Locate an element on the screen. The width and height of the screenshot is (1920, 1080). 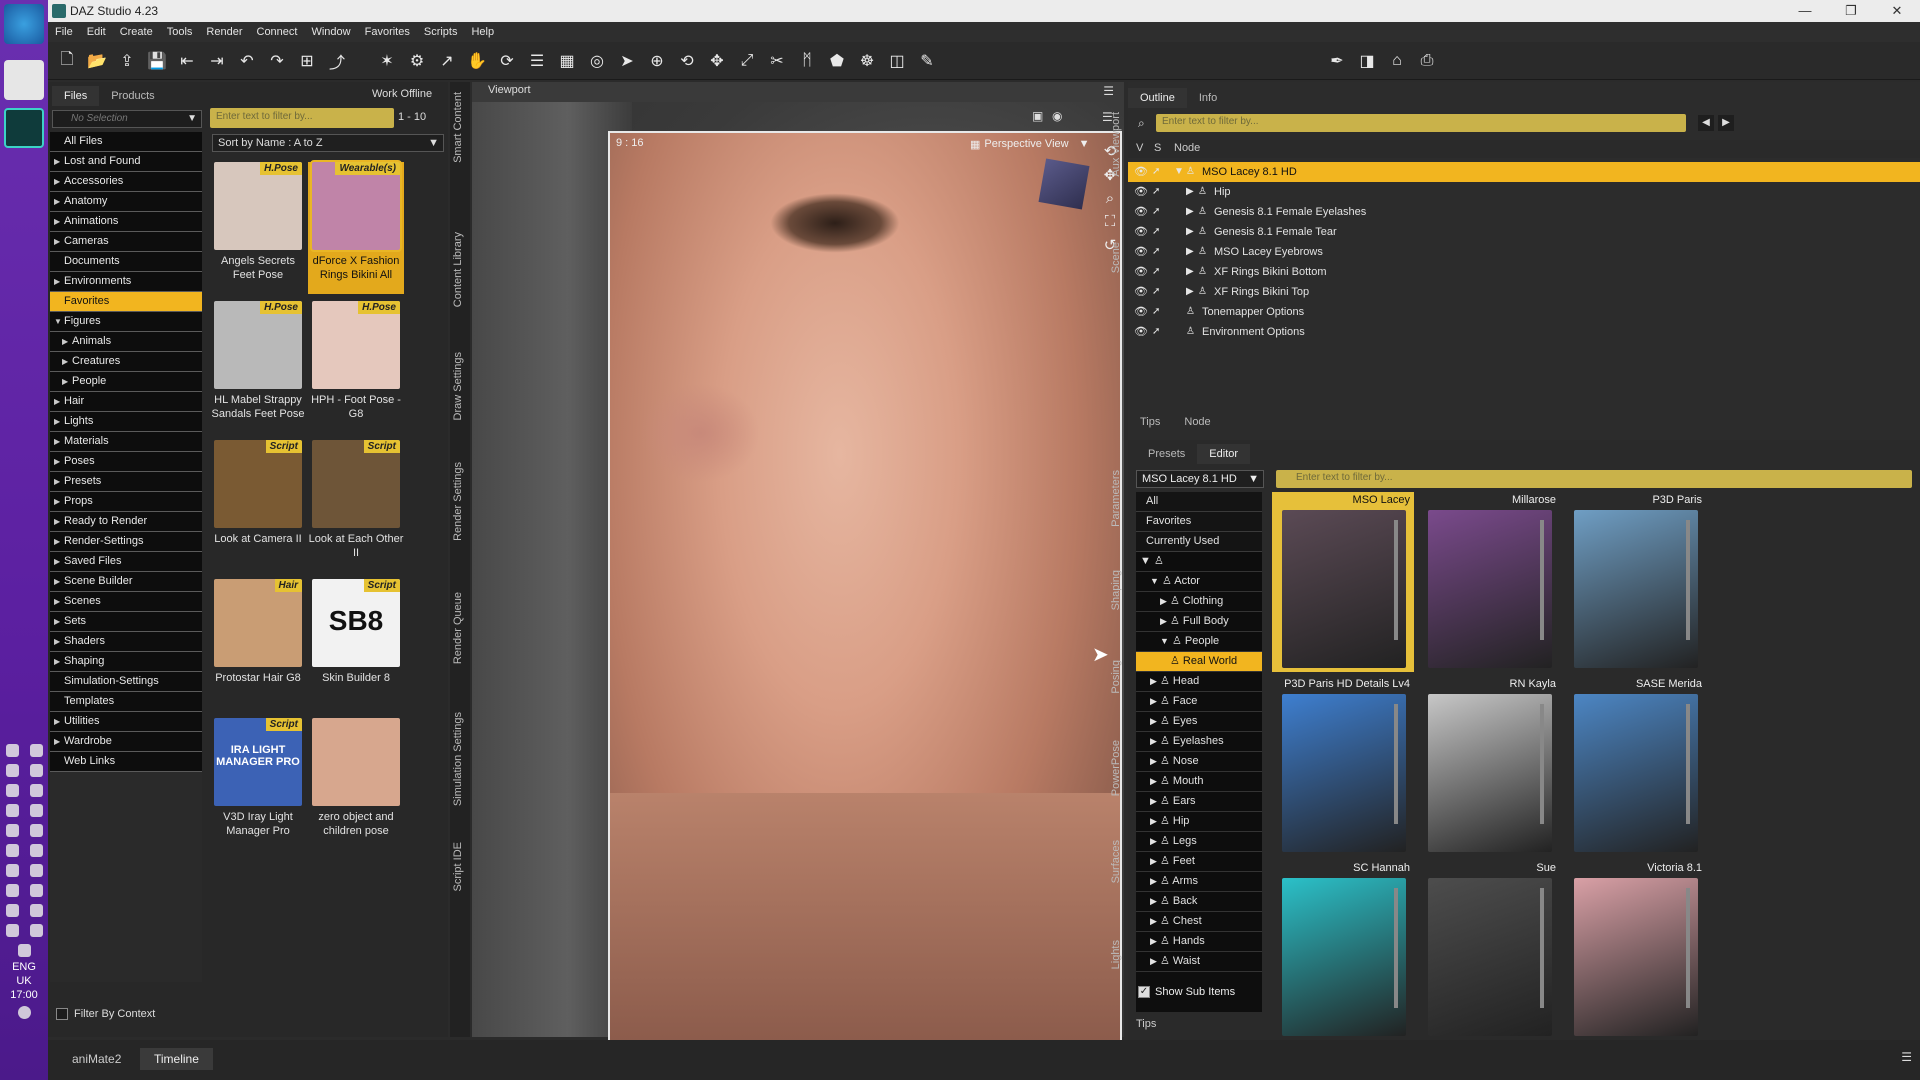
clock: 17:00 is located at coordinates (24, 995).